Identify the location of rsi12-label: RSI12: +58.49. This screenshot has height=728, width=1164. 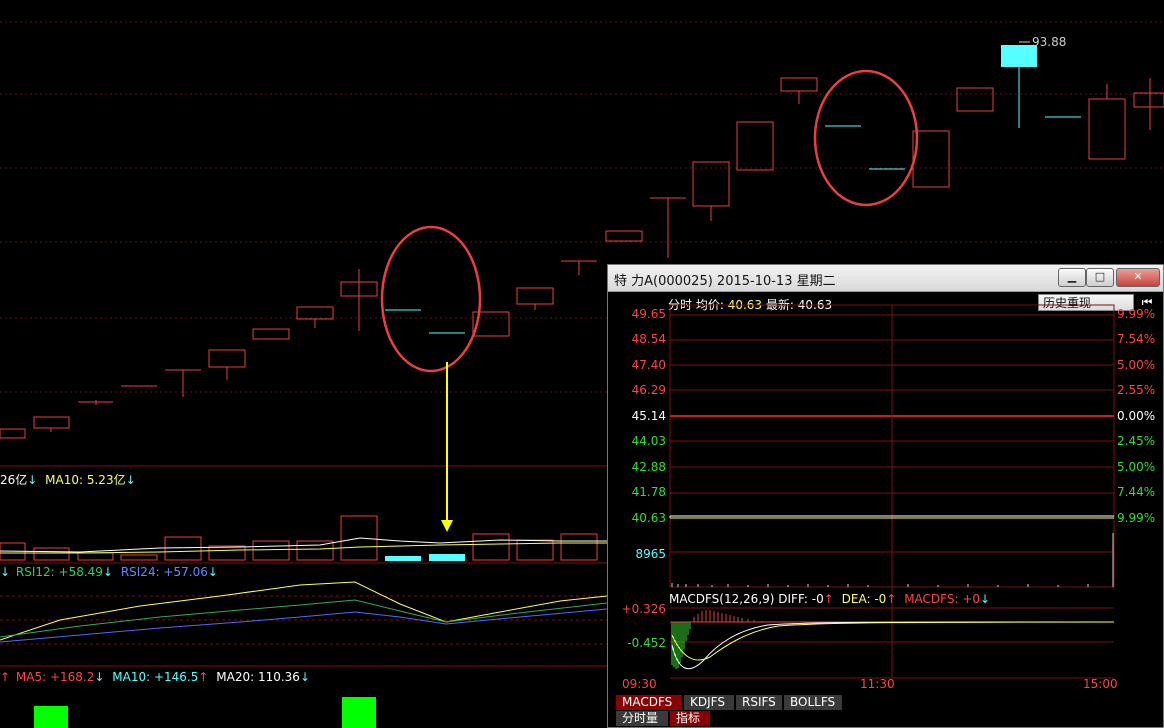
(59, 572).